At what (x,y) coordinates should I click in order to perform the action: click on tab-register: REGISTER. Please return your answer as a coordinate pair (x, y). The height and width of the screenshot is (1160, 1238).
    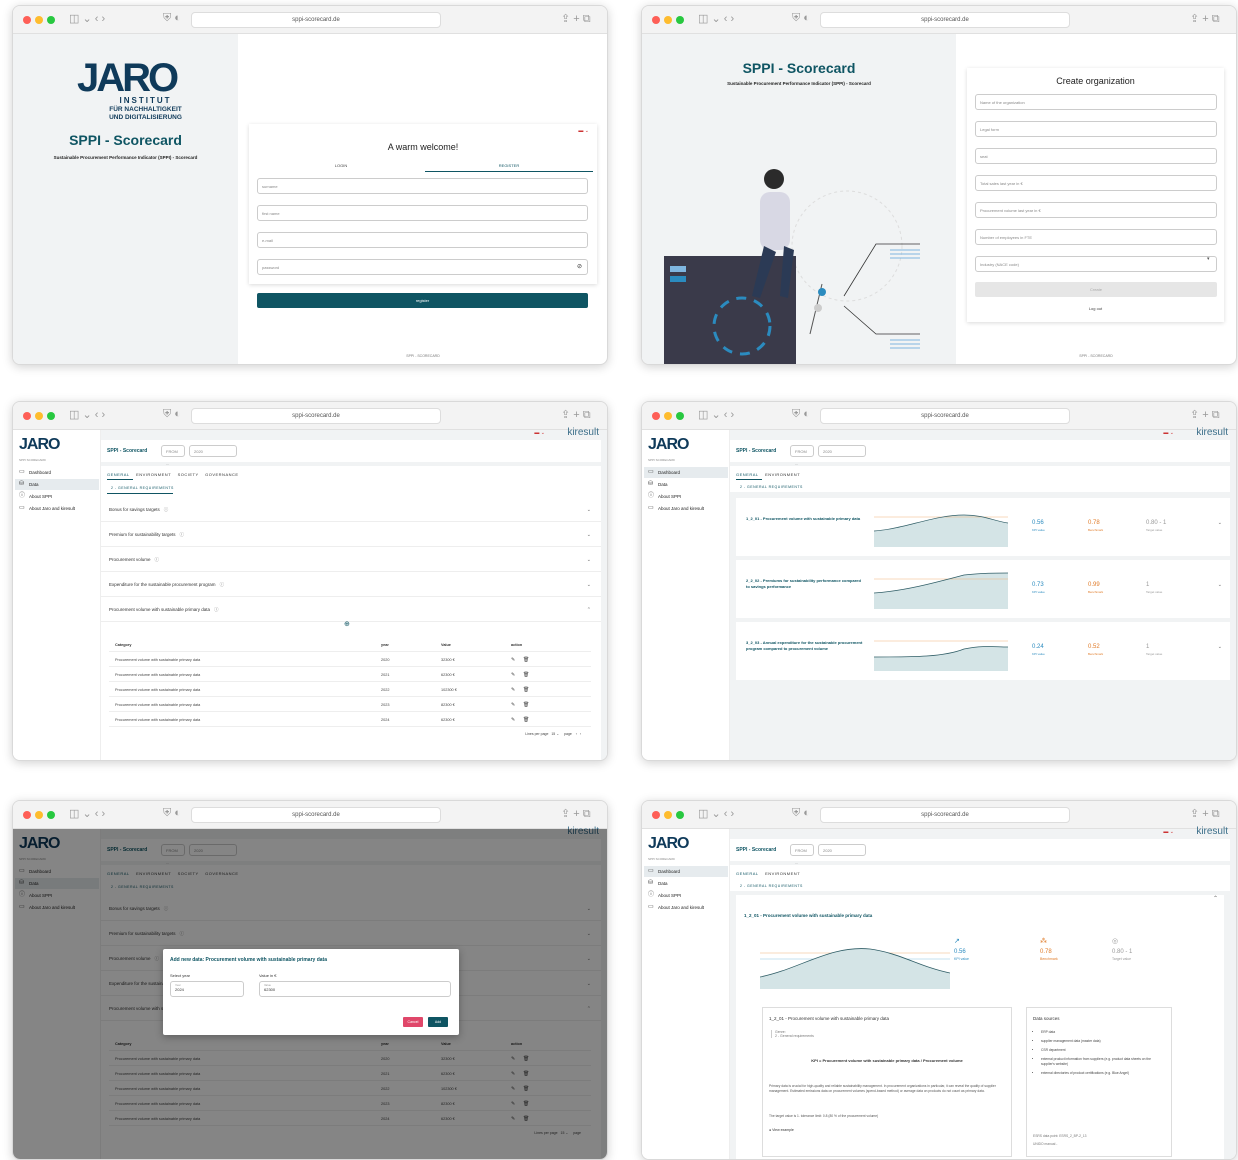
    Looking at the image, I should click on (509, 165).